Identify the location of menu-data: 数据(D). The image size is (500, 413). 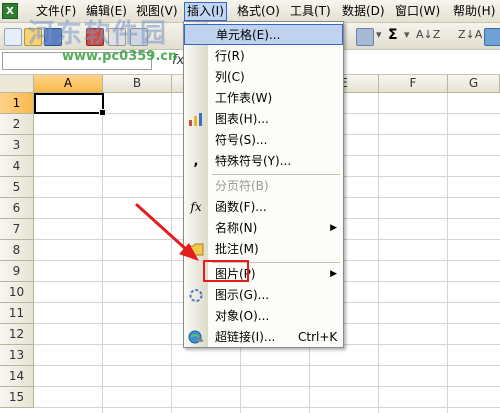
(363, 11).